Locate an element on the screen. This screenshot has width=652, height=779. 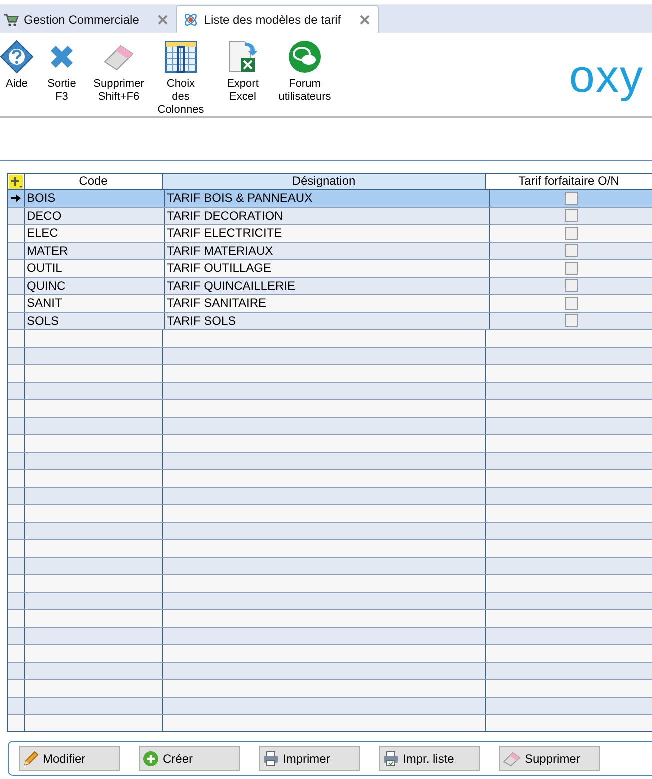
table-row: QUINC TARIF QUINCAILLERIE is located at coordinates (330, 286).